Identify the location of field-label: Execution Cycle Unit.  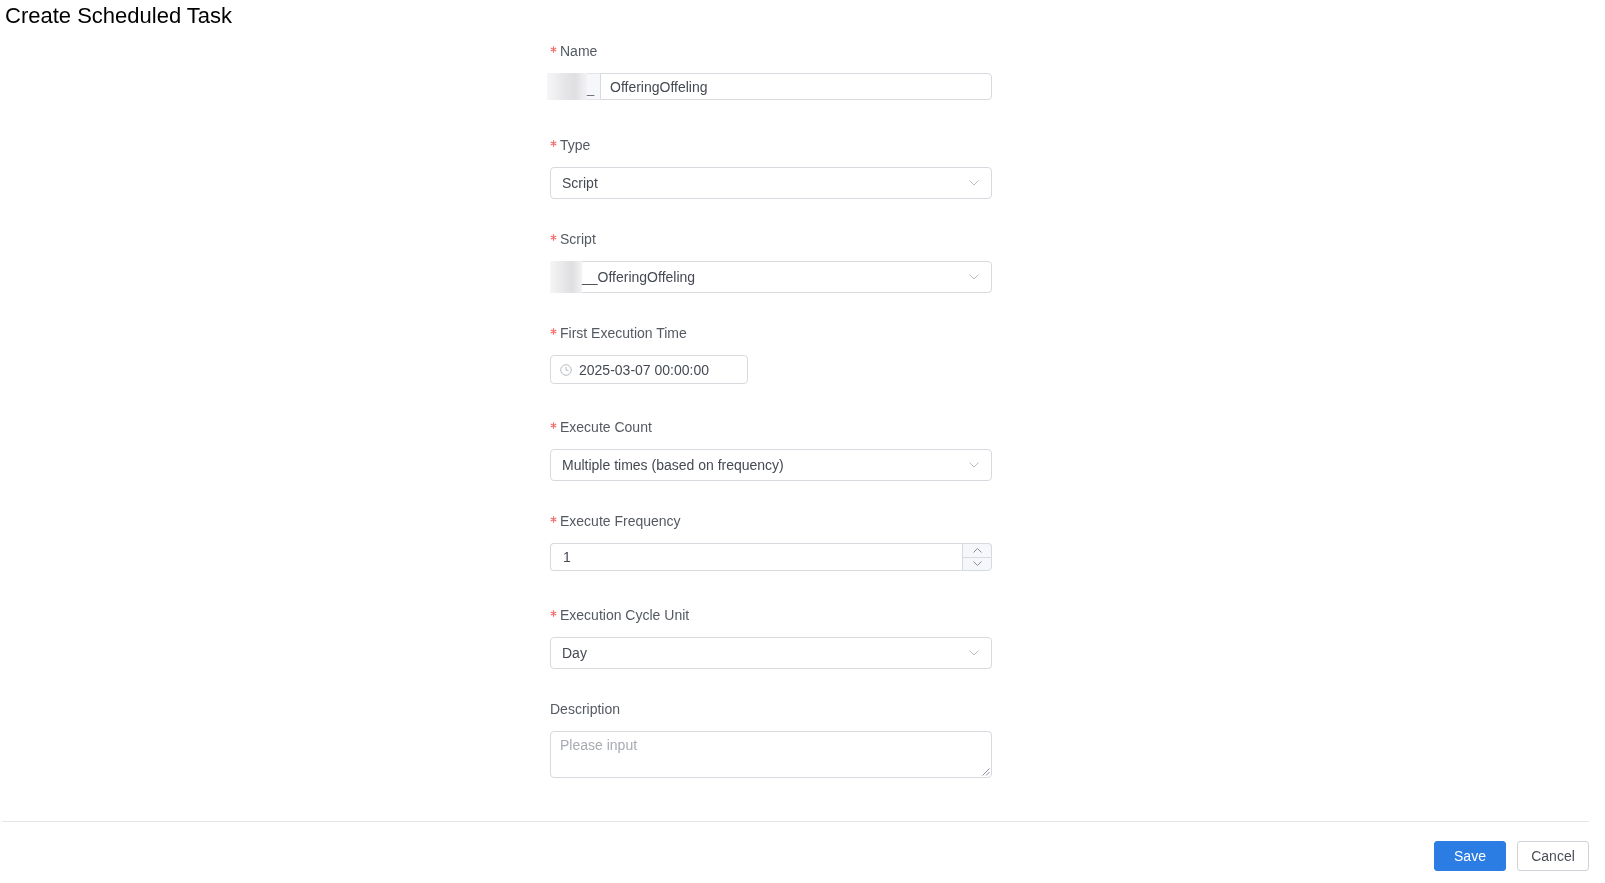
(625, 615).